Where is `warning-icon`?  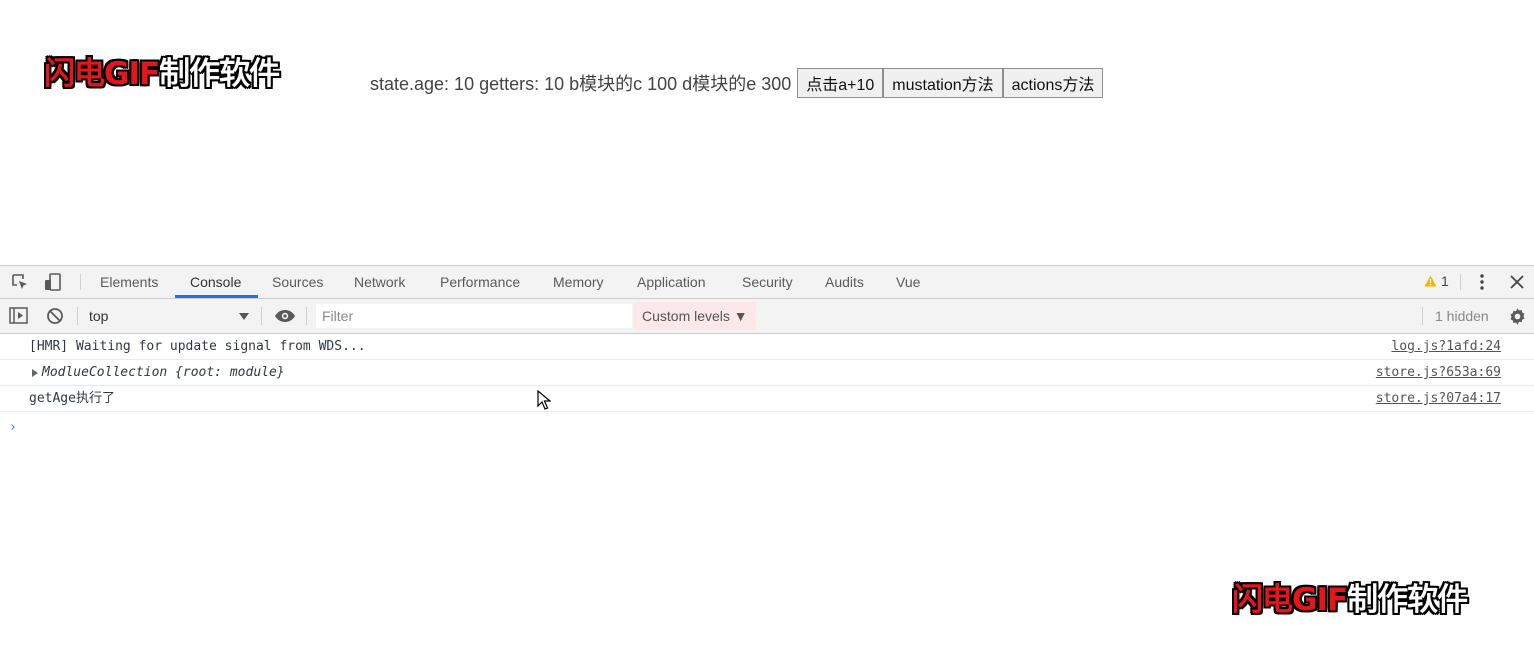 warning-icon is located at coordinates (1430, 281).